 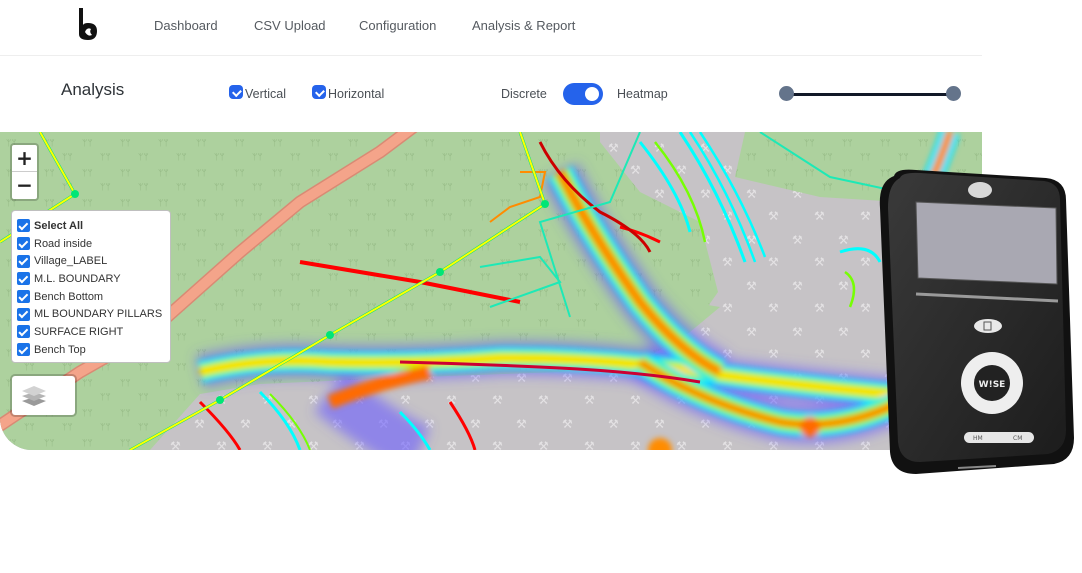 I want to click on nav-configuration: Configuration, so click(x=397, y=25).